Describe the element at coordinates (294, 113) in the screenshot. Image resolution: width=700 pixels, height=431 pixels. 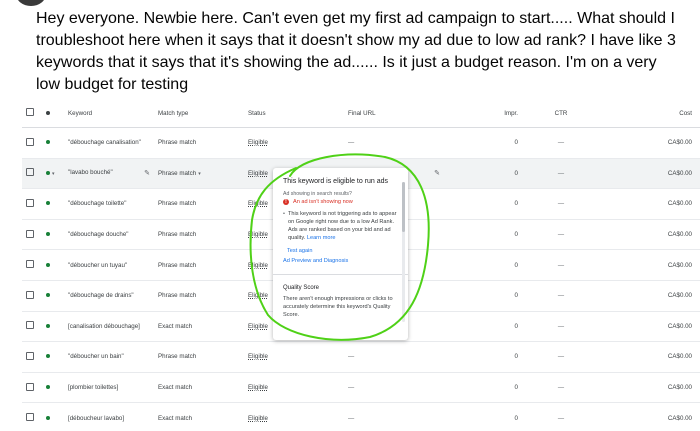
I see `header-status: Status` at that location.